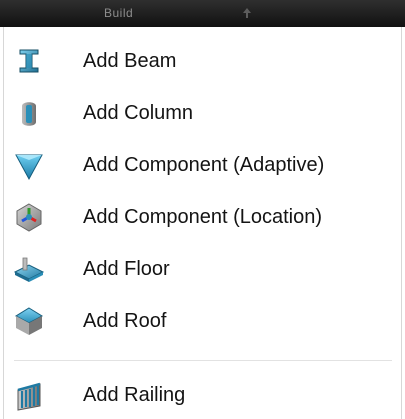 The width and height of the screenshot is (405, 419). Describe the element at coordinates (130, 61) in the screenshot. I see `menu-item-label: Add Beam` at that location.